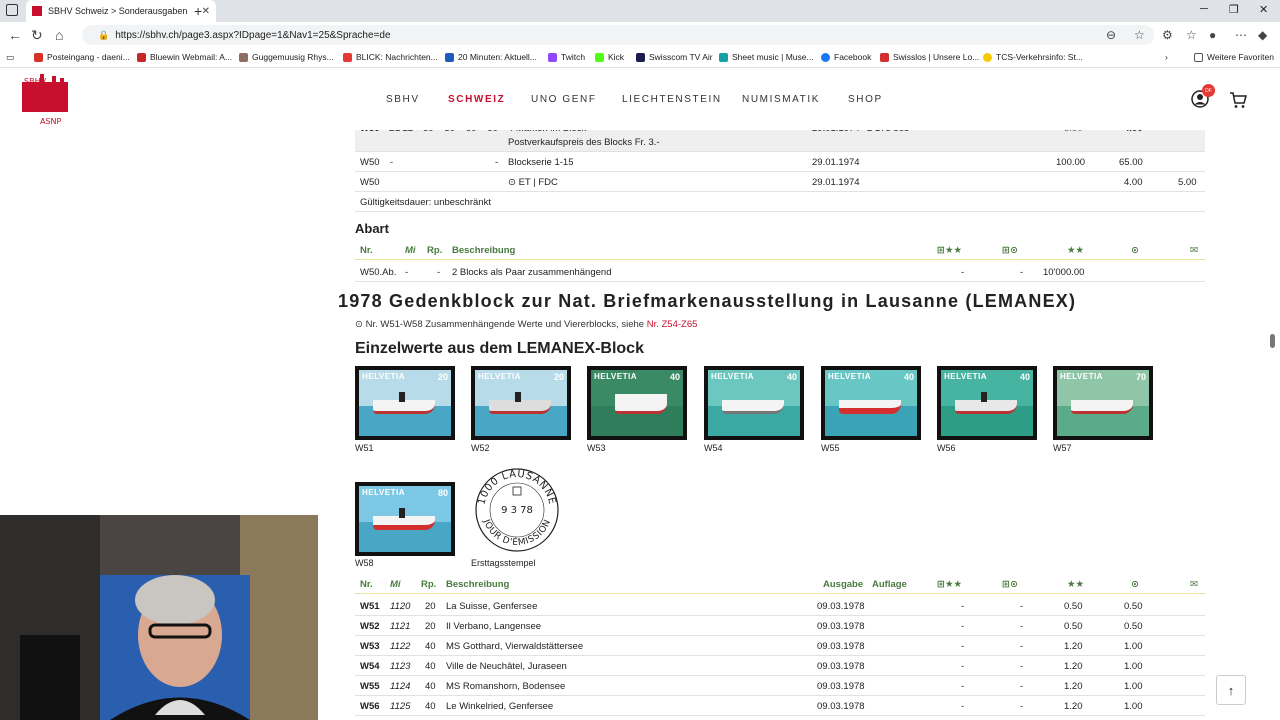 This screenshot has width=1280, height=720. I want to click on postmark-label: Ersttagsstempel, so click(503, 563).